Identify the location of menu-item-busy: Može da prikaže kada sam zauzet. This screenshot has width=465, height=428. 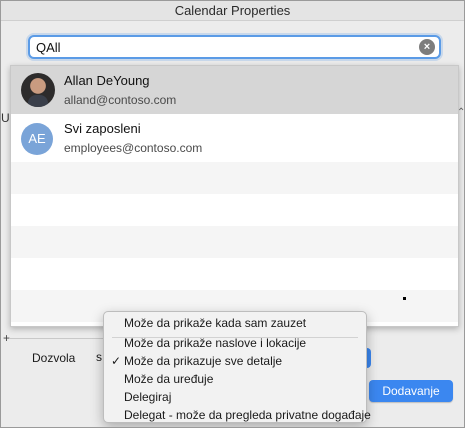
(235, 323).